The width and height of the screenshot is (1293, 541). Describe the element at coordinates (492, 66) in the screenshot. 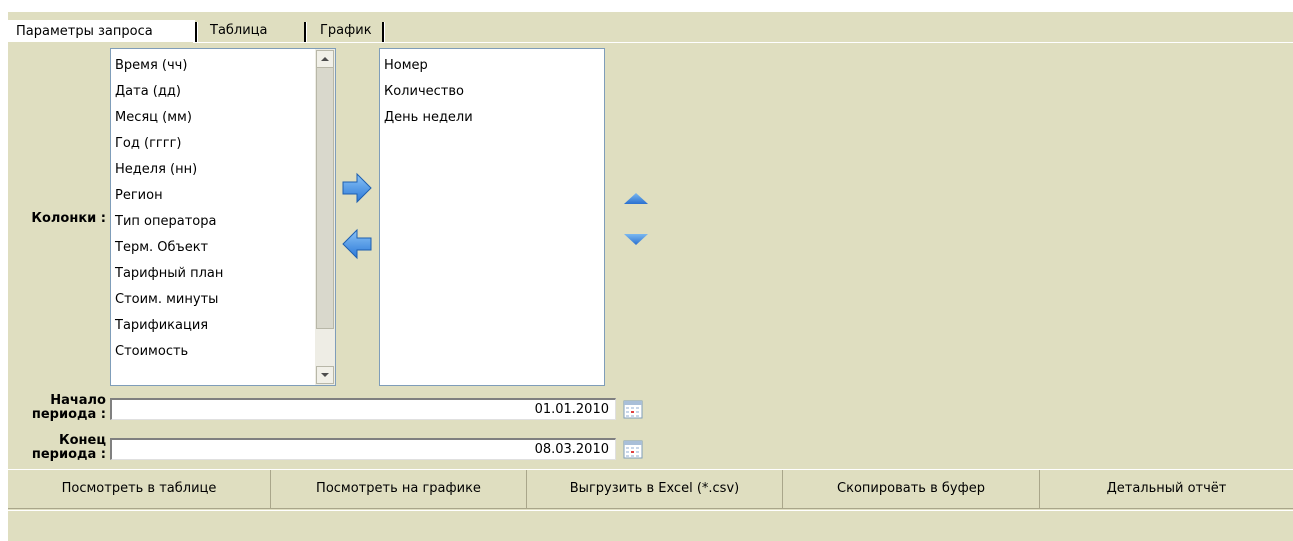

I see `selected-column-item: Номер` at that location.